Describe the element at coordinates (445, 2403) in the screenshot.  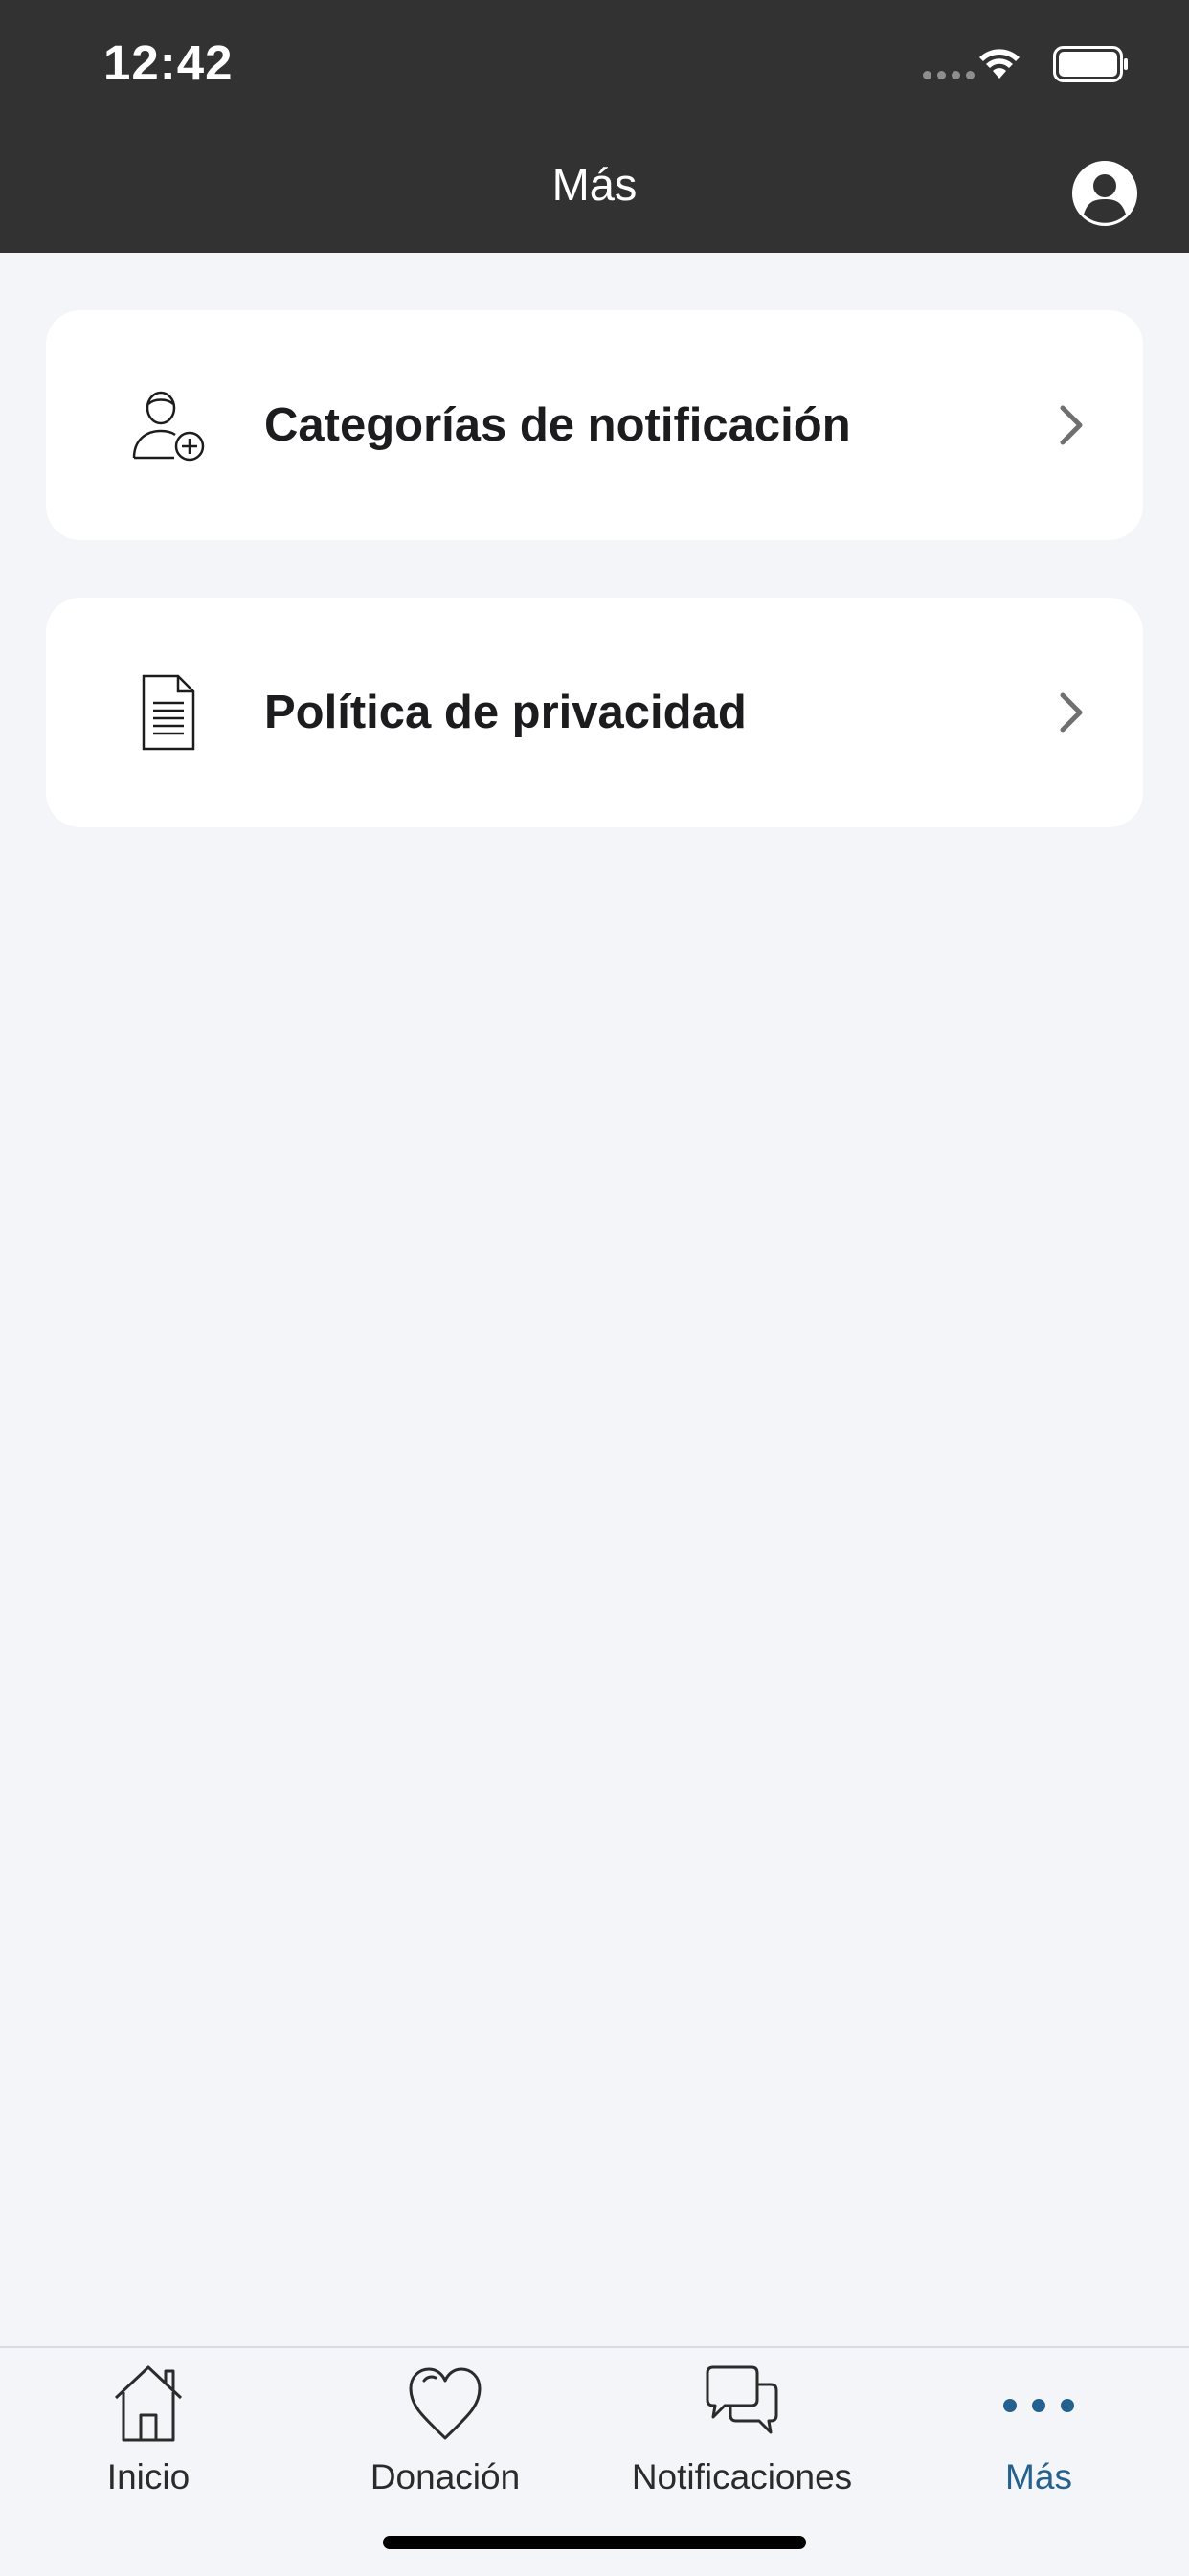
I see `heart-icon` at that location.